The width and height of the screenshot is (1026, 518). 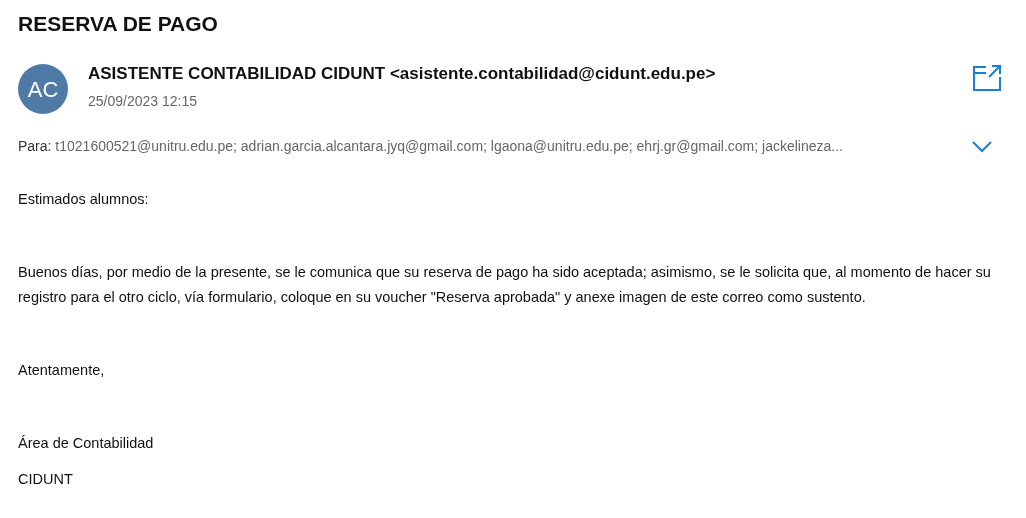 I want to click on body-paragraph: Buenos días, por medio de la presente, se le comunica que su reserva de pago ha sido aceptada; asimismo, se le solicita que, al momento de hacer su registro para el otro ciclo, vía formulario, coloque en su voucher "Reserva aprobada" y anexe imagen de este correo como sustento., so click(x=505, y=285).